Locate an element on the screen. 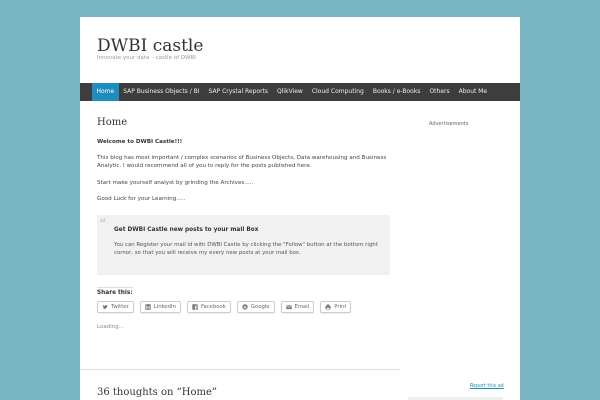 This screenshot has width=600, height=400. nav-item-sap-business-objects: SAP Business Objects / BI is located at coordinates (161, 92).